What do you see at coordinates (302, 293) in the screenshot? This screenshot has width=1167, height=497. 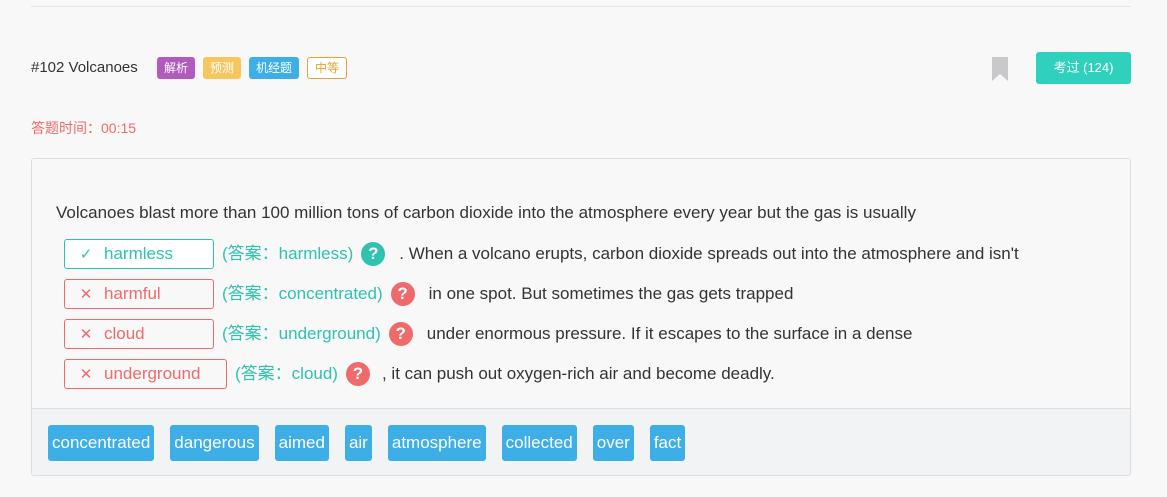 I see `blank-2-answer: (答案：concentrated)` at bounding box center [302, 293].